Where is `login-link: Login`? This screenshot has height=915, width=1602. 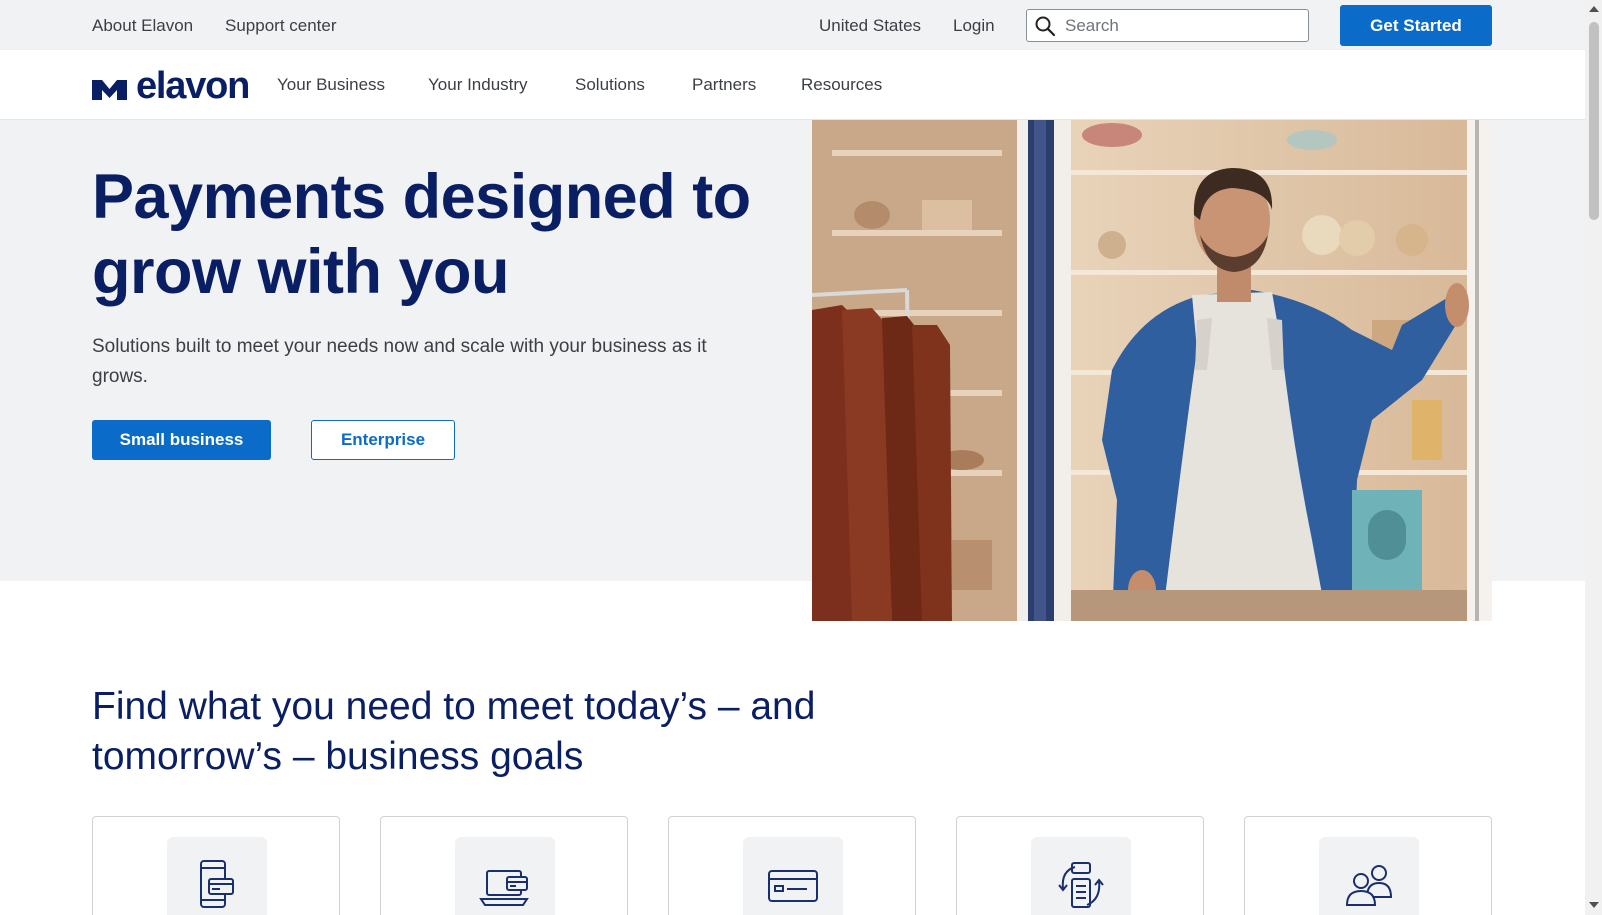 login-link: Login is located at coordinates (974, 26).